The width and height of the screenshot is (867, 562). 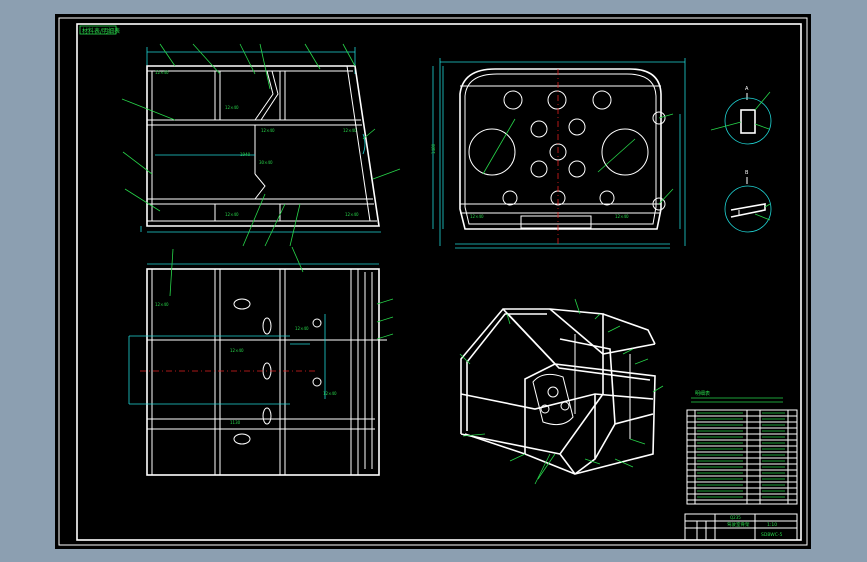 What do you see at coordinates (702, 393) in the screenshot?
I see `svg-text: 明细表` at bounding box center [702, 393].